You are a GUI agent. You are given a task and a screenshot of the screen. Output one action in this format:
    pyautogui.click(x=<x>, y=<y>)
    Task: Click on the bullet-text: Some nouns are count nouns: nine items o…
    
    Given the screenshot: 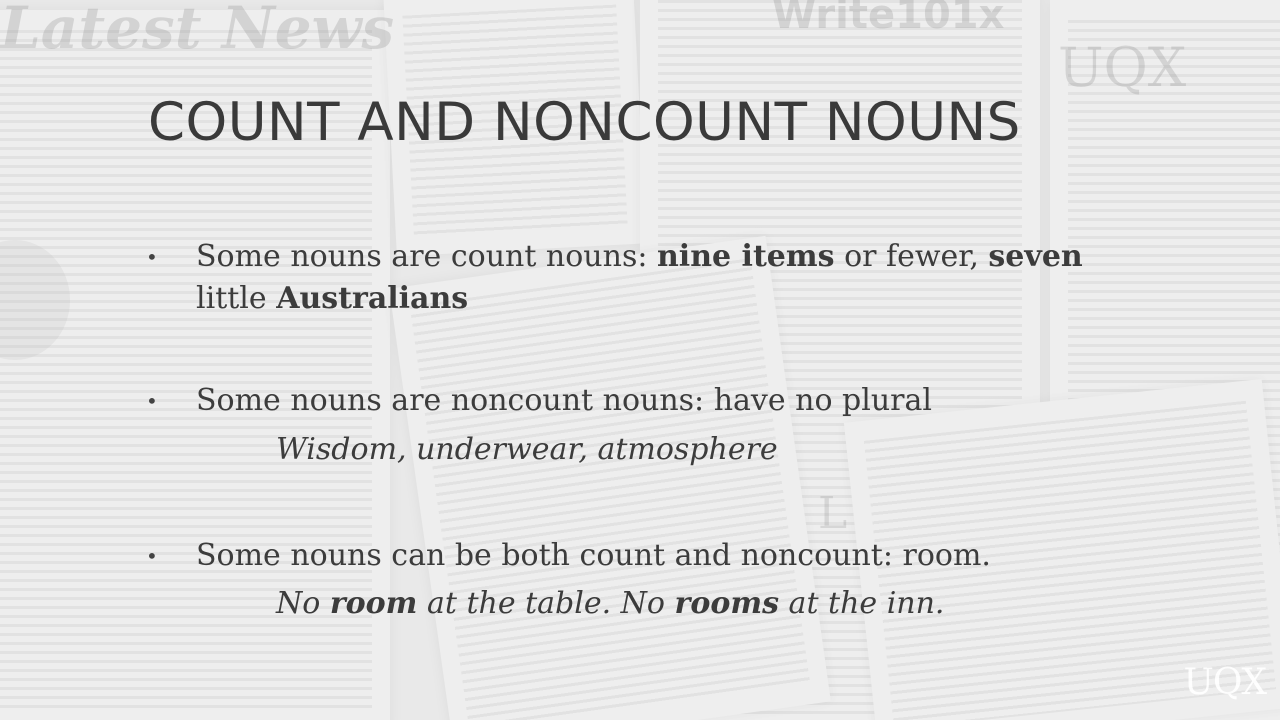 What is the action you would take?
    pyautogui.click(x=639, y=256)
    